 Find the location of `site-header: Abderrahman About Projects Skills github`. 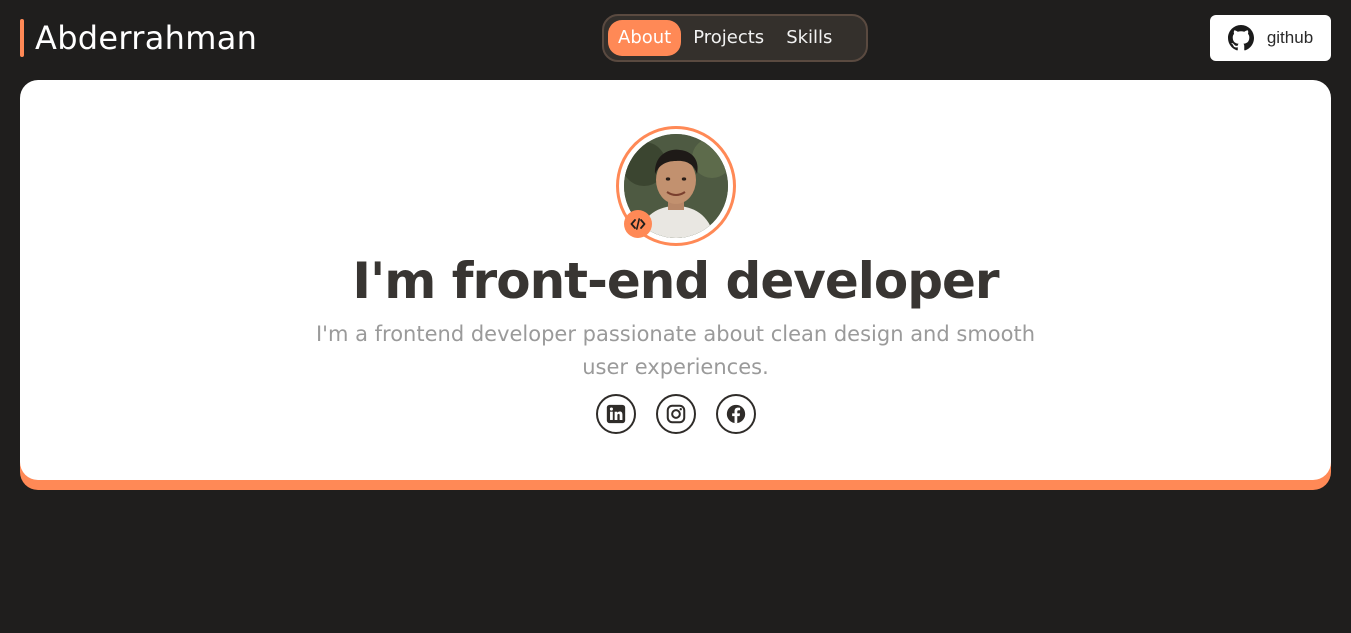

site-header: Abderrahman About Projects Skills github is located at coordinates (675, 40).